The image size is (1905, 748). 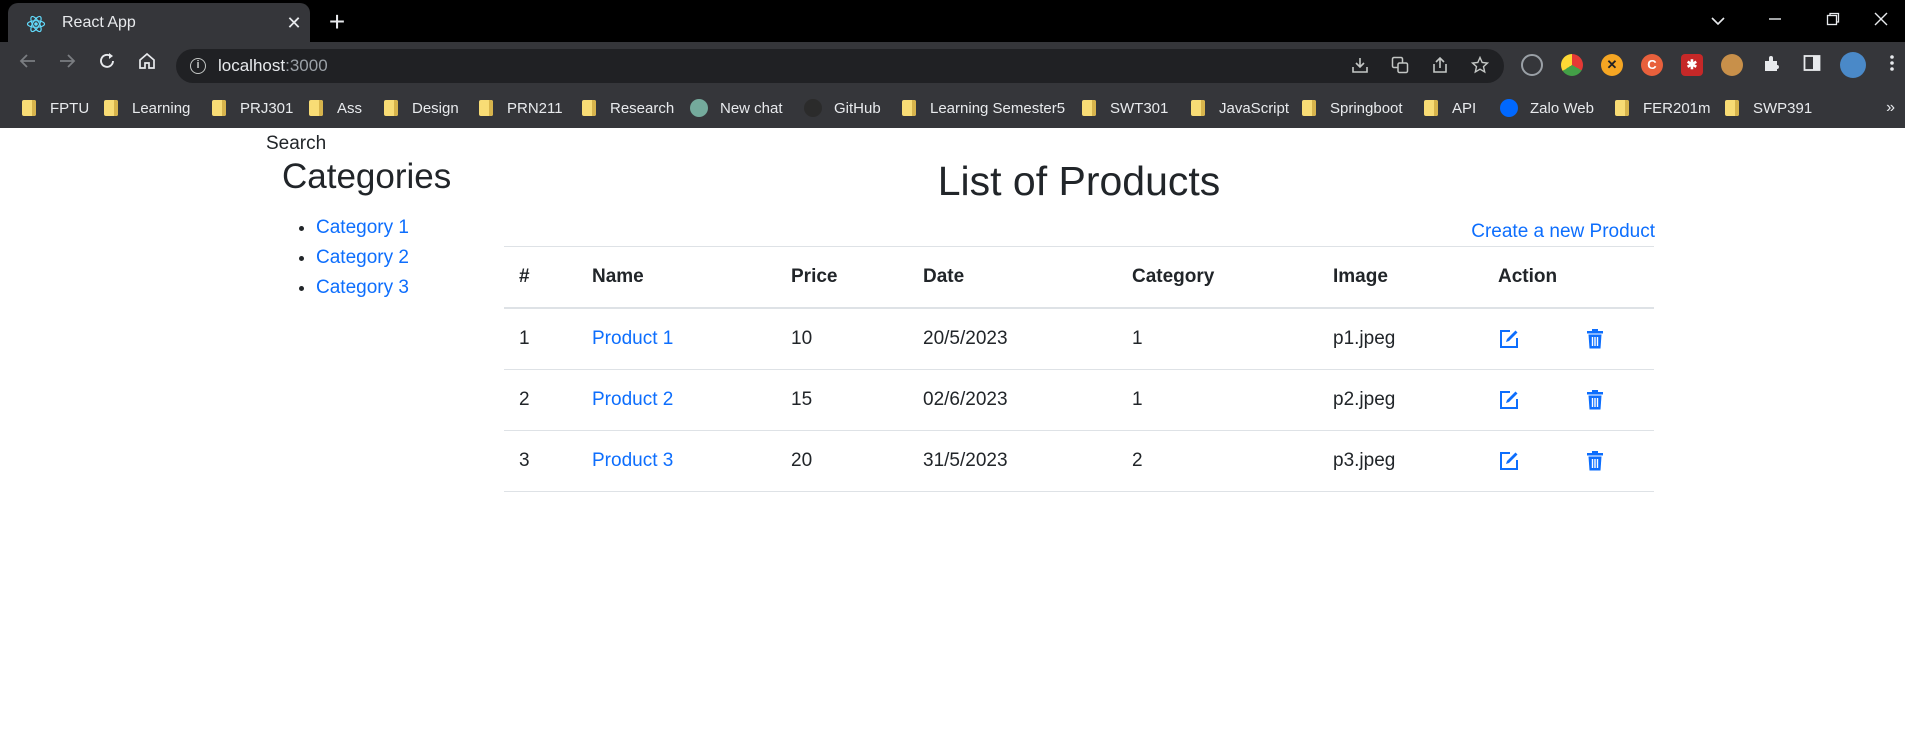 What do you see at coordinates (1532, 65) in the screenshot?
I see `extension-compass-icon` at bounding box center [1532, 65].